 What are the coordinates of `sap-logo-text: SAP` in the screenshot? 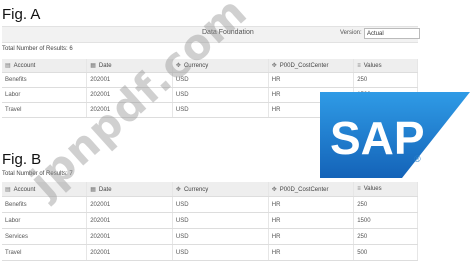 It's located at (377, 138).